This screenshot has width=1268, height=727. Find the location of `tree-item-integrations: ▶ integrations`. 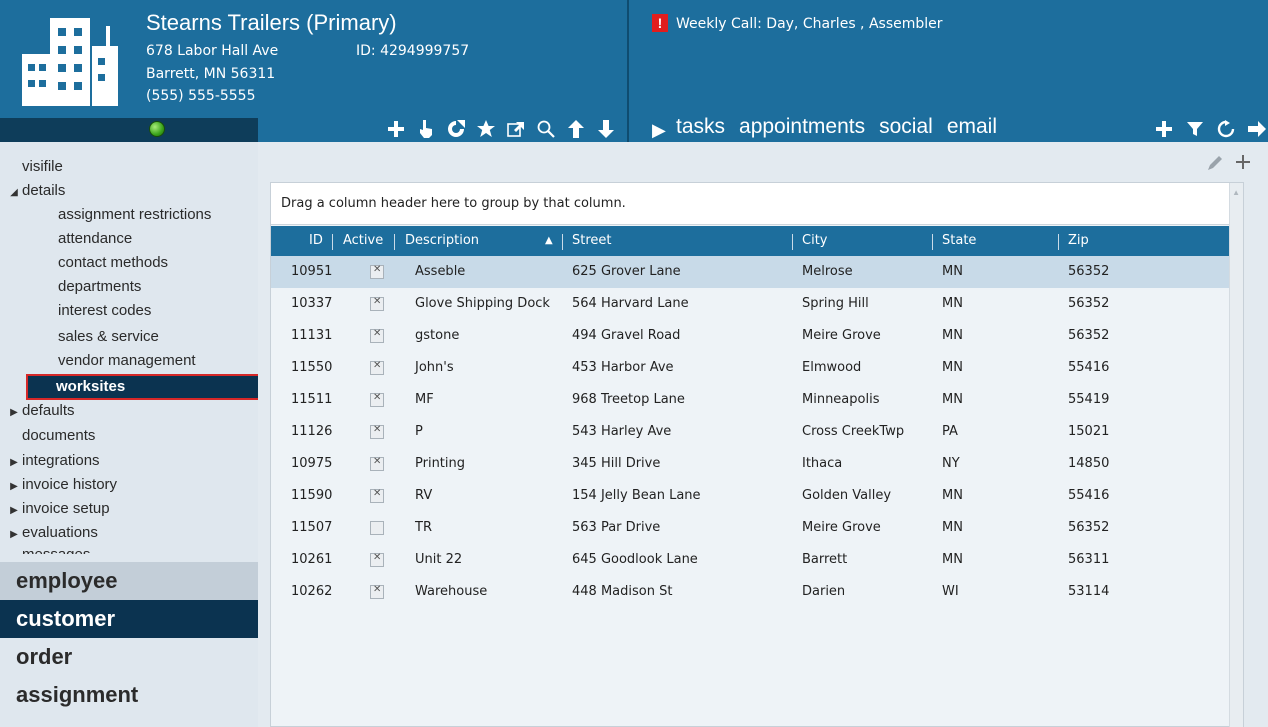

tree-item-integrations: ▶ integrations is located at coordinates (49, 463).